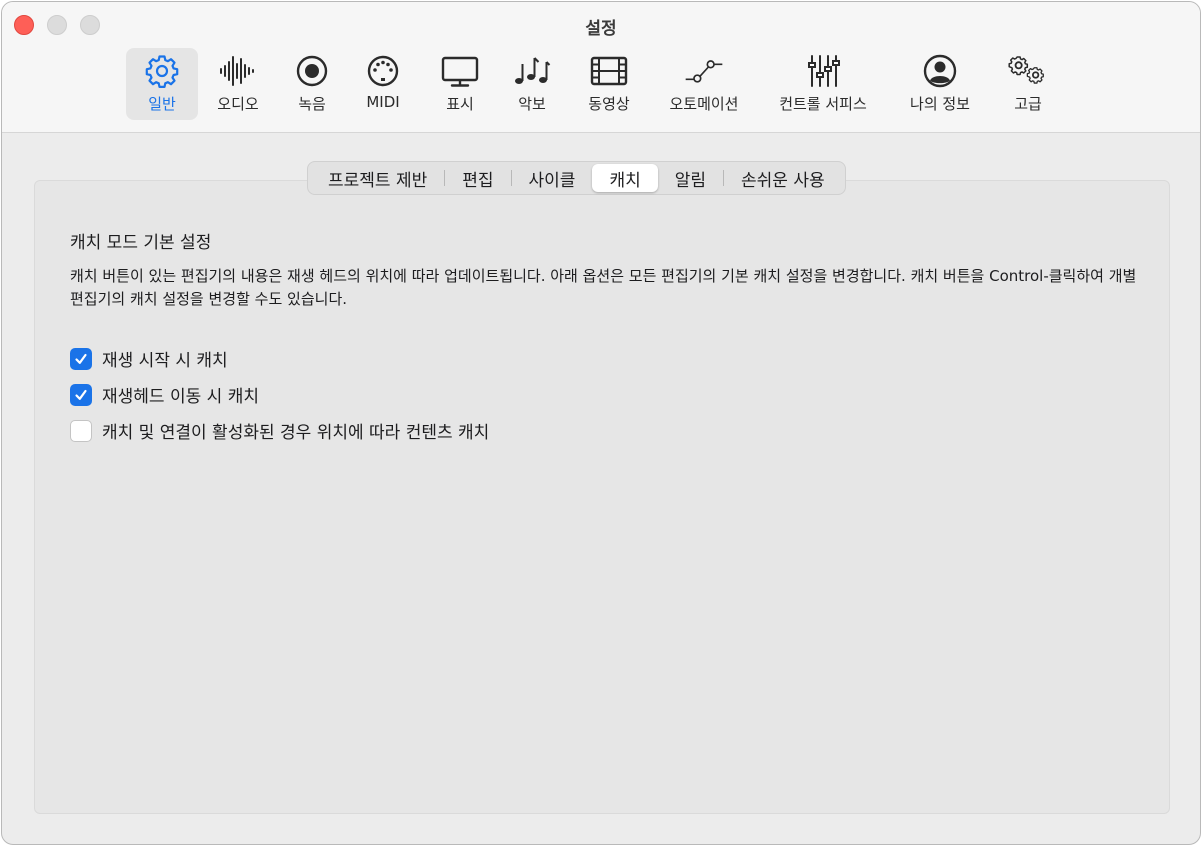  I want to click on toolbar-item-label: 일반, so click(162, 104).